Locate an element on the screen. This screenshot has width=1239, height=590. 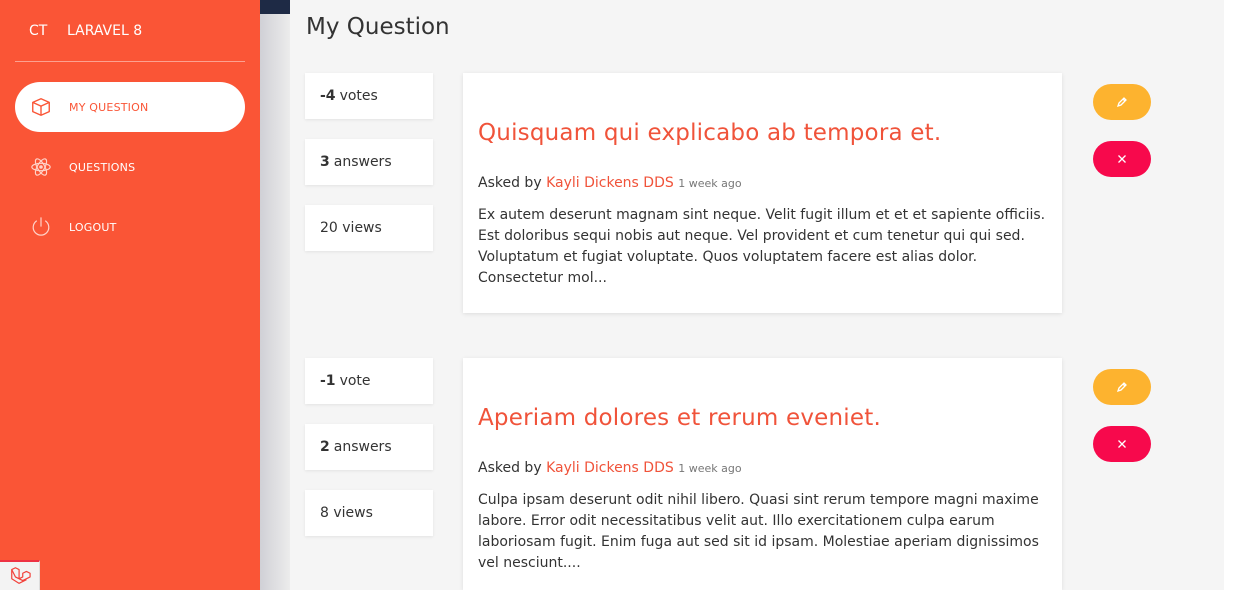
question-title-link: Quisquam qui explicabo ab tempora et. is located at coordinates (762, 133).